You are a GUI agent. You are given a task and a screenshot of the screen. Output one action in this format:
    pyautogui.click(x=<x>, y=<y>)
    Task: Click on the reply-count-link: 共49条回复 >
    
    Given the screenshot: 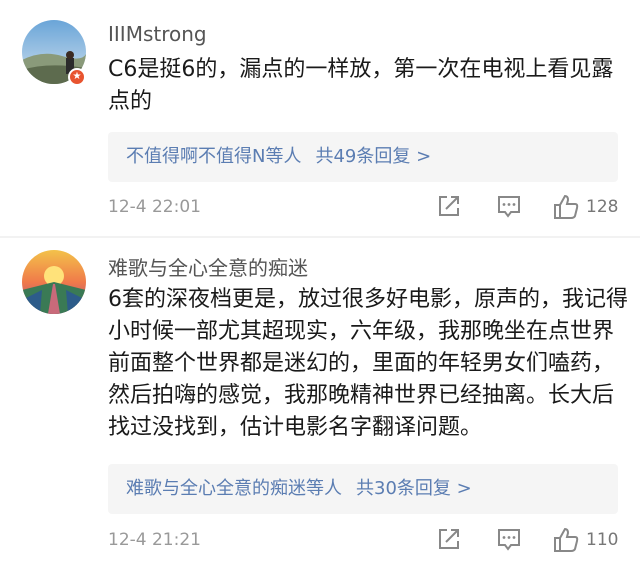 What is the action you would take?
    pyautogui.click(x=373, y=156)
    